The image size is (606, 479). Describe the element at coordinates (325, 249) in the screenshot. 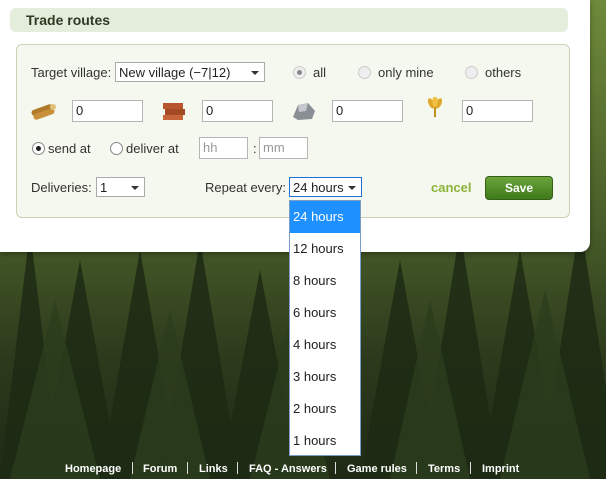

I see `repeat-option: 12 hours` at that location.